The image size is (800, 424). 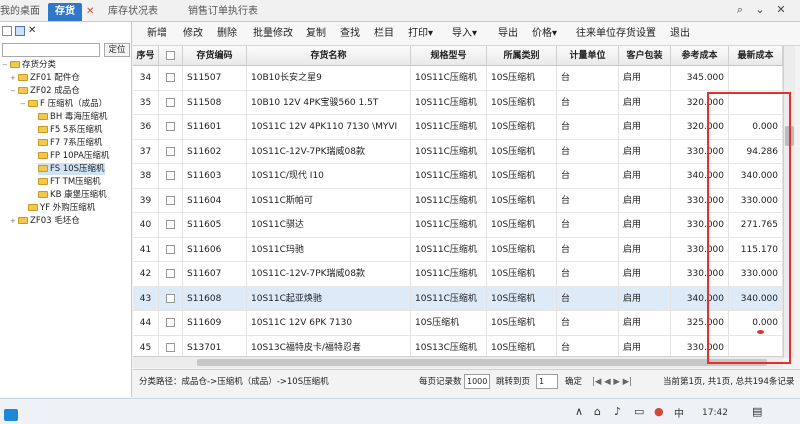 What do you see at coordinates (215, 56) in the screenshot?
I see `col-code-header: 存货编码` at bounding box center [215, 56].